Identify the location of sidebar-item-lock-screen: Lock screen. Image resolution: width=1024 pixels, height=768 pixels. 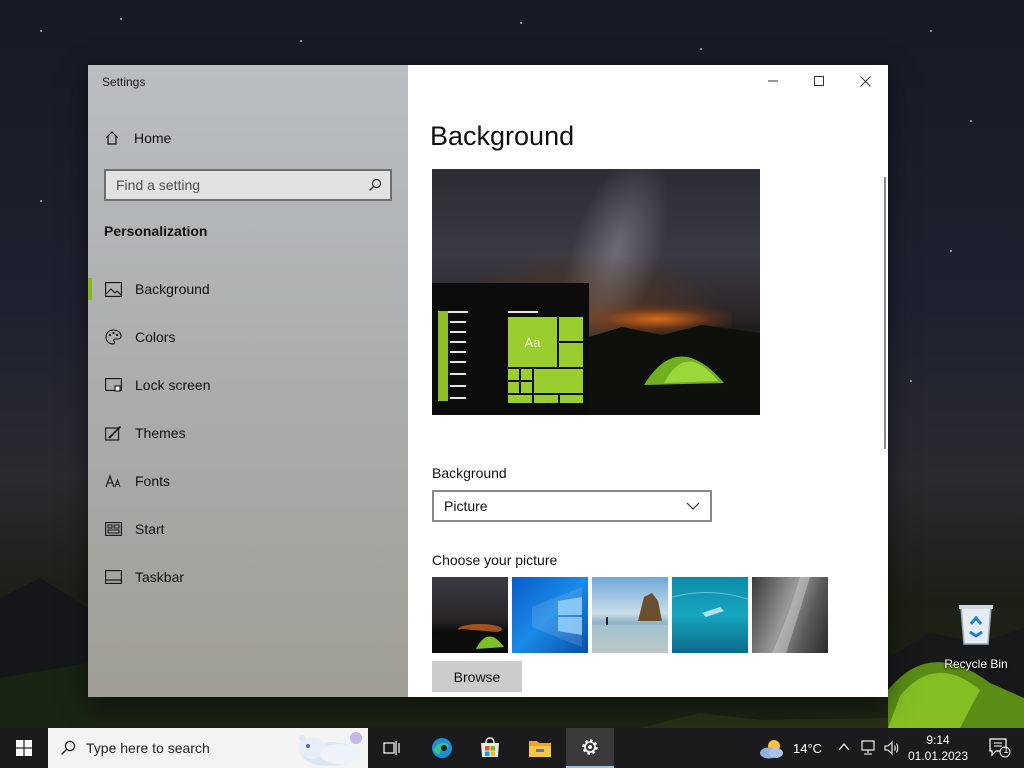
(248, 385).